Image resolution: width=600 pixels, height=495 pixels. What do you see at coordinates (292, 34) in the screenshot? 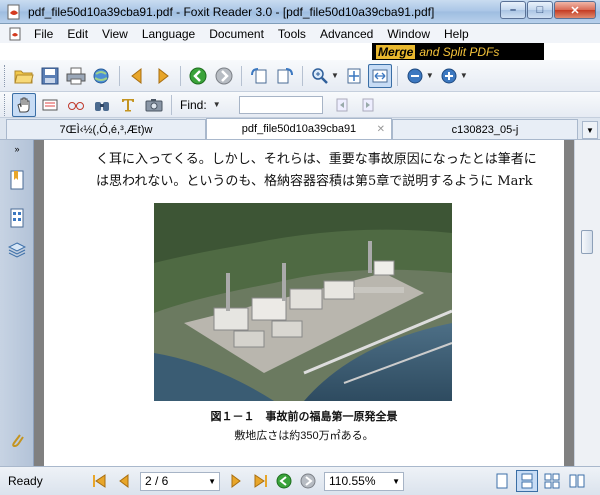
I see `menu-tools: Tools` at bounding box center [292, 34].